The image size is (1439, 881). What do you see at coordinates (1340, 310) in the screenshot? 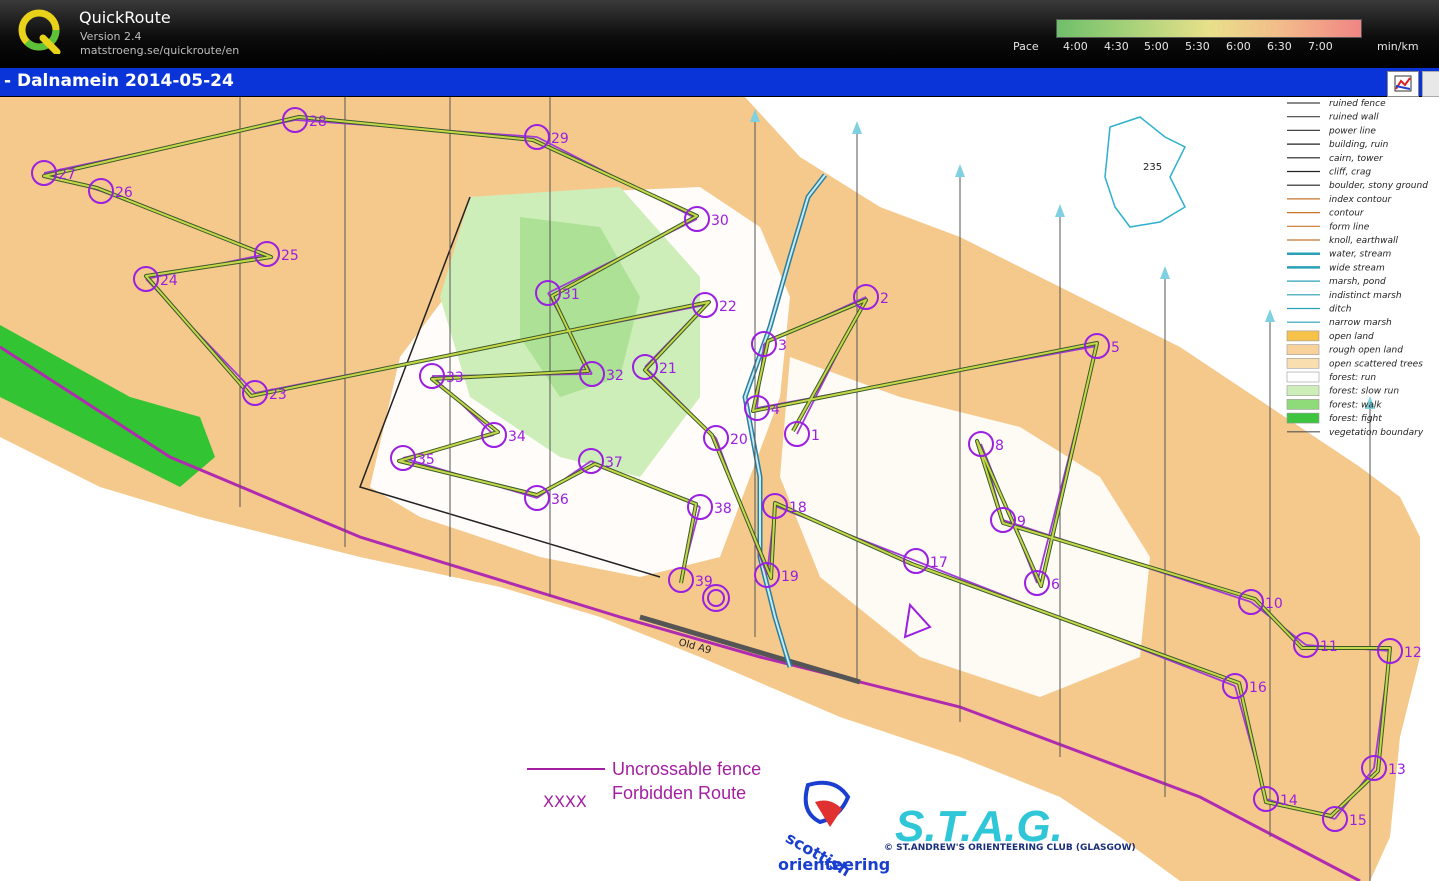
I see `legend-item-label: ditch` at bounding box center [1340, 310].